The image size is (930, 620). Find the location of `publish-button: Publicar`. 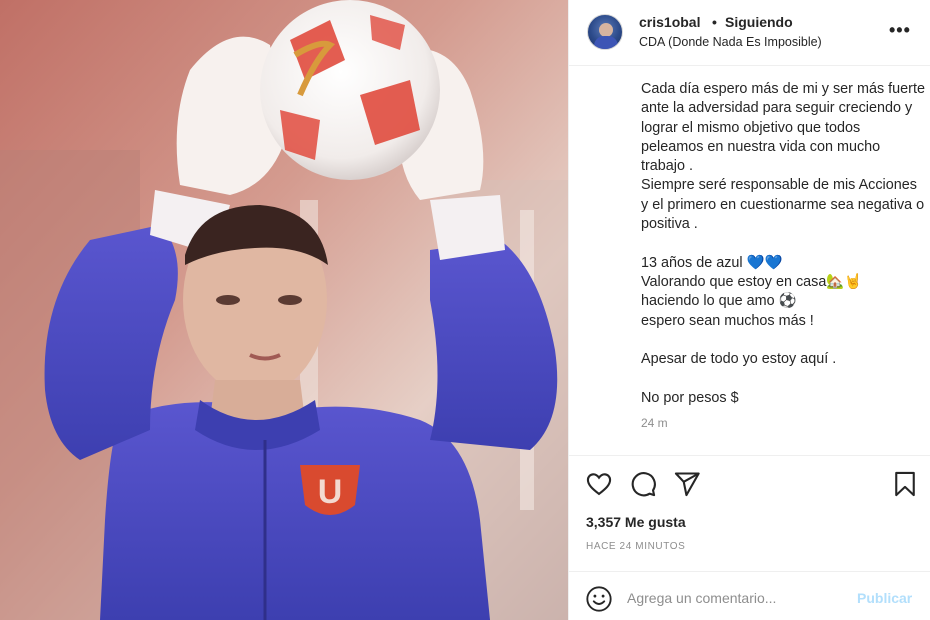

publish-button: Publicar is located at coordinates (884, 598).